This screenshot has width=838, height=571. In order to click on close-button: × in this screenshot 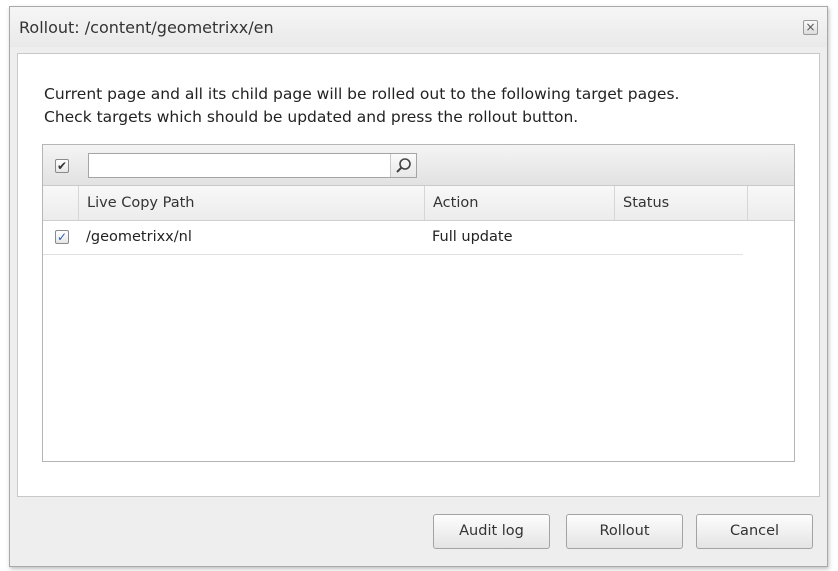, I will do `click(810, 27)`.